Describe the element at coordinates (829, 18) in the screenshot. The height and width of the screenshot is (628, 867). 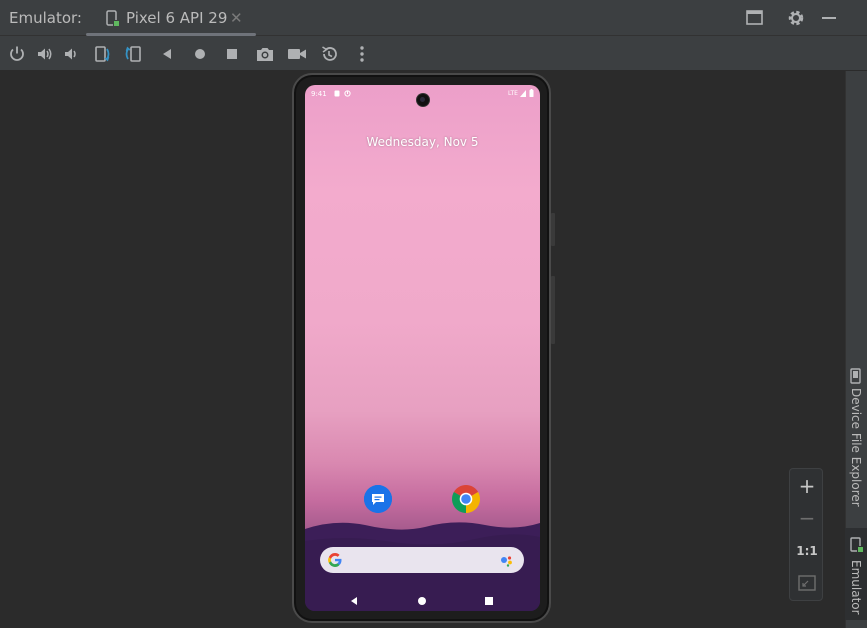
I see `minimize-icon` at that location.